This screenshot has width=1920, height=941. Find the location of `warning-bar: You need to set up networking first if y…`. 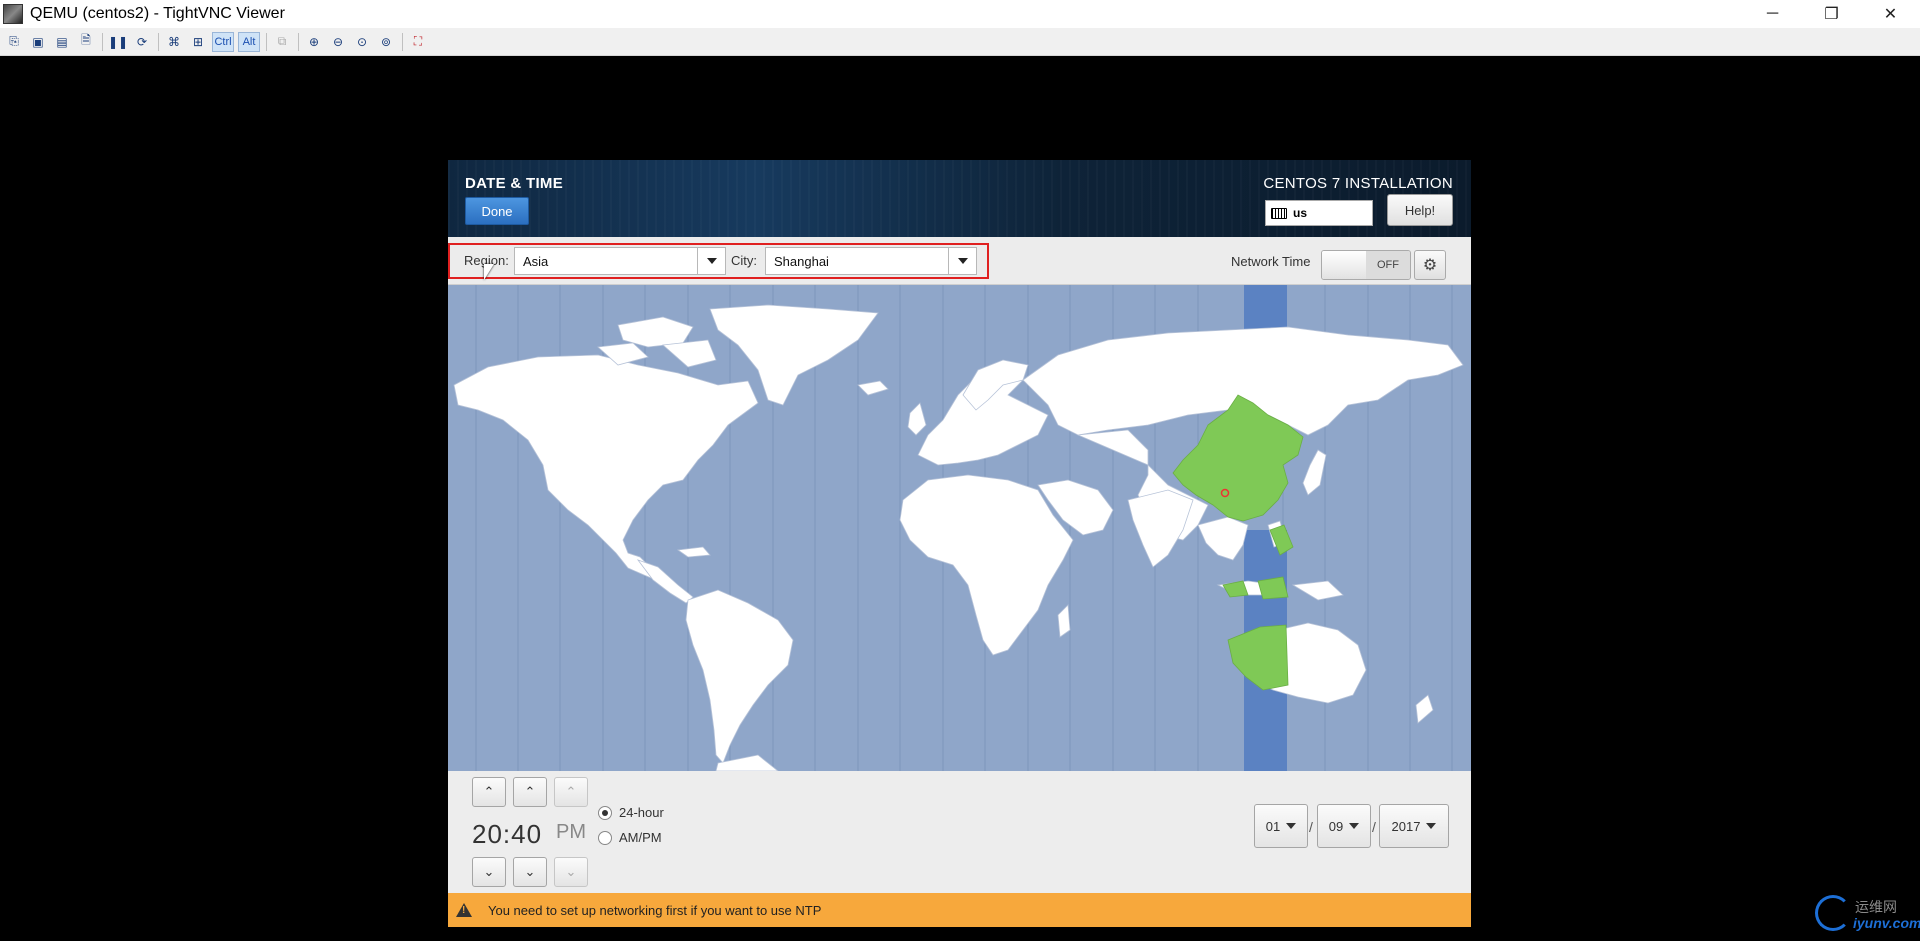

warning-bar: You need to set up networking first if y… is located at coordinates (959, 910).